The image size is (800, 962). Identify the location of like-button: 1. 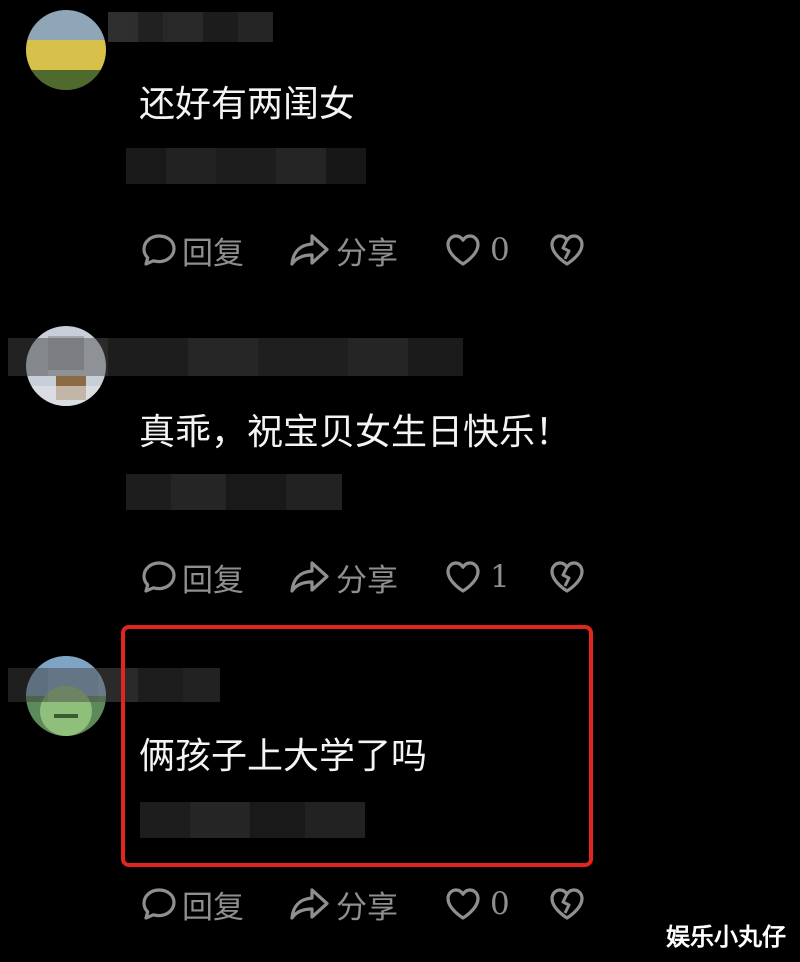
(496, 577).